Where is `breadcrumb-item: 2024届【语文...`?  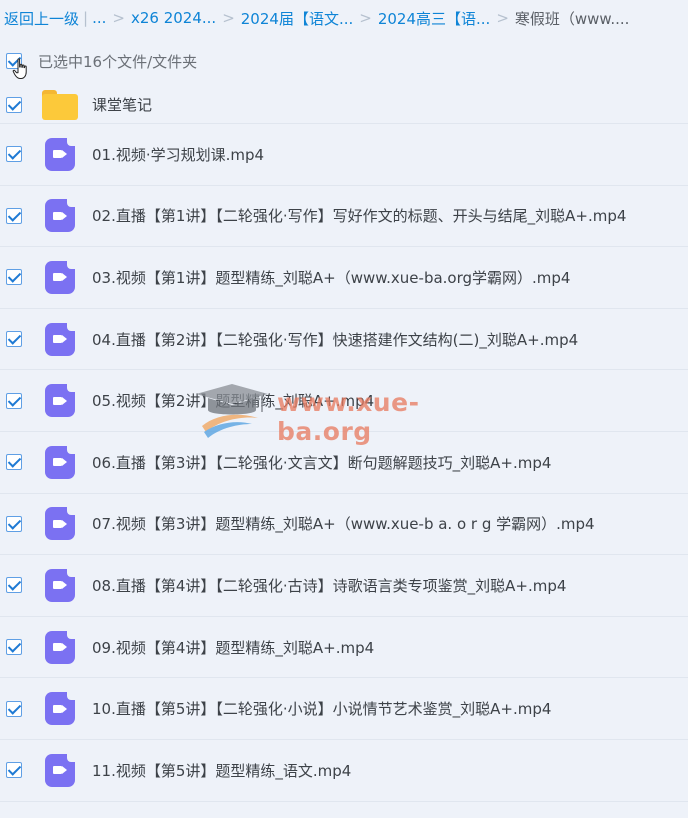
breadcrumb-item: 2024届【语文... is located at coordinates (297, 18).